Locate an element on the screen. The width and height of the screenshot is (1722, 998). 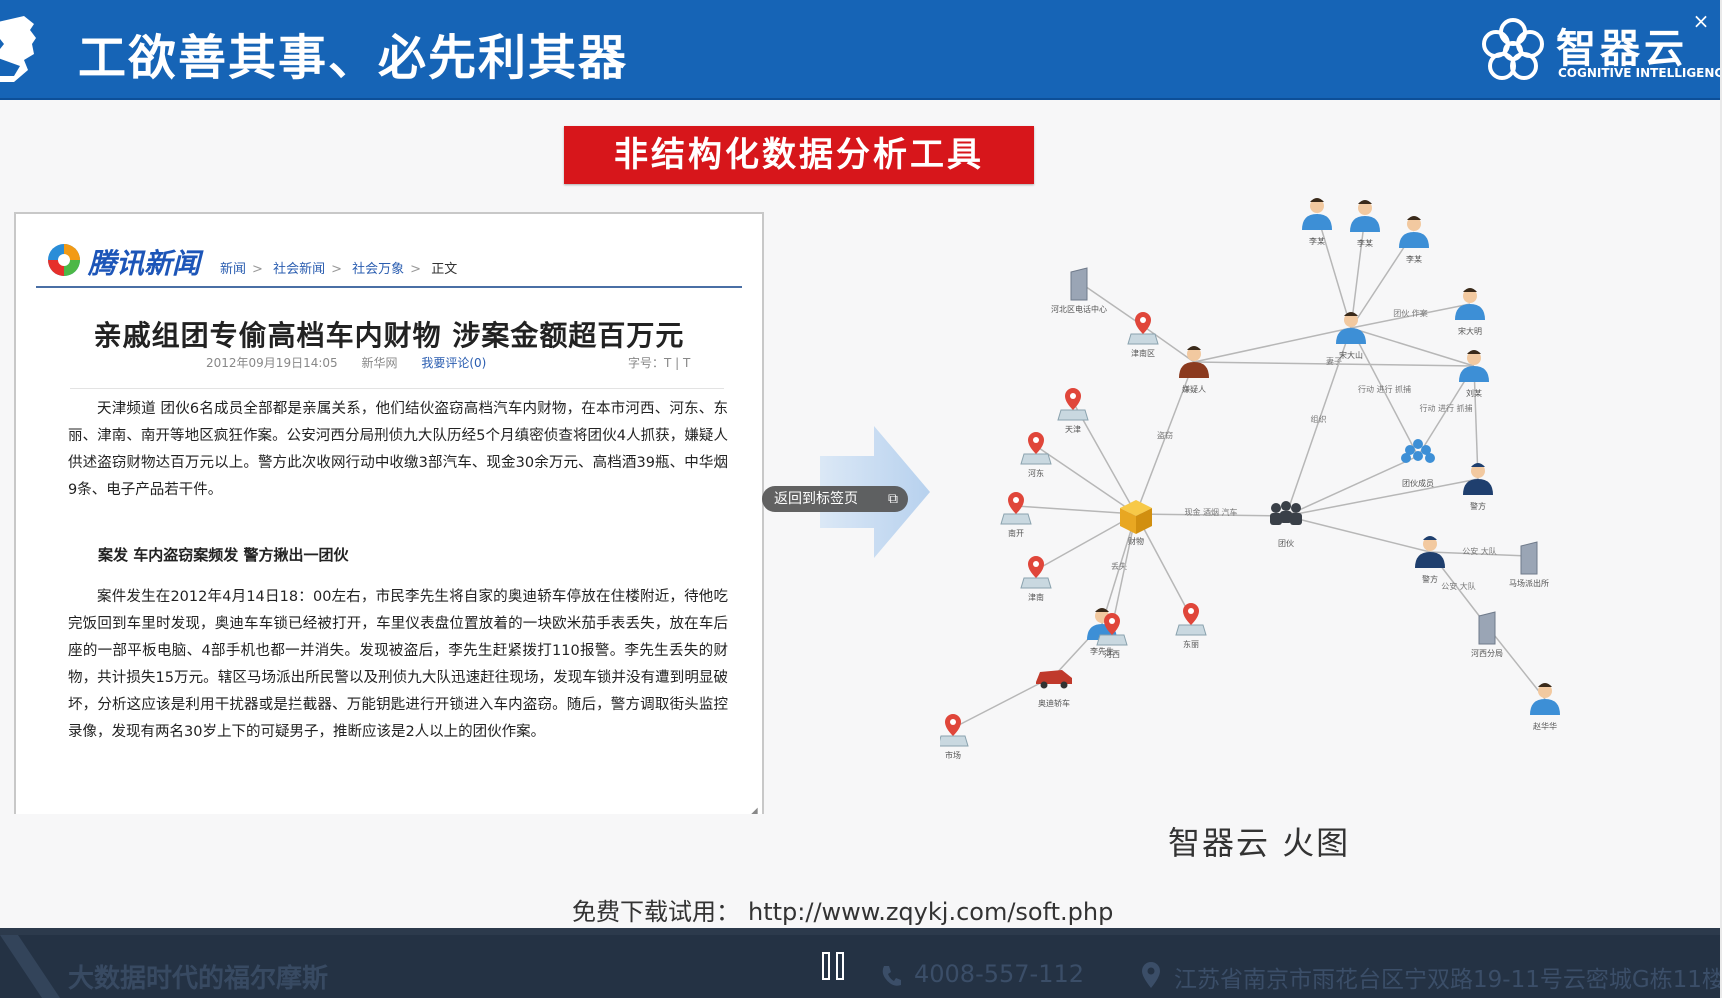
pause-bar-left is located at coordinates (826, 966).